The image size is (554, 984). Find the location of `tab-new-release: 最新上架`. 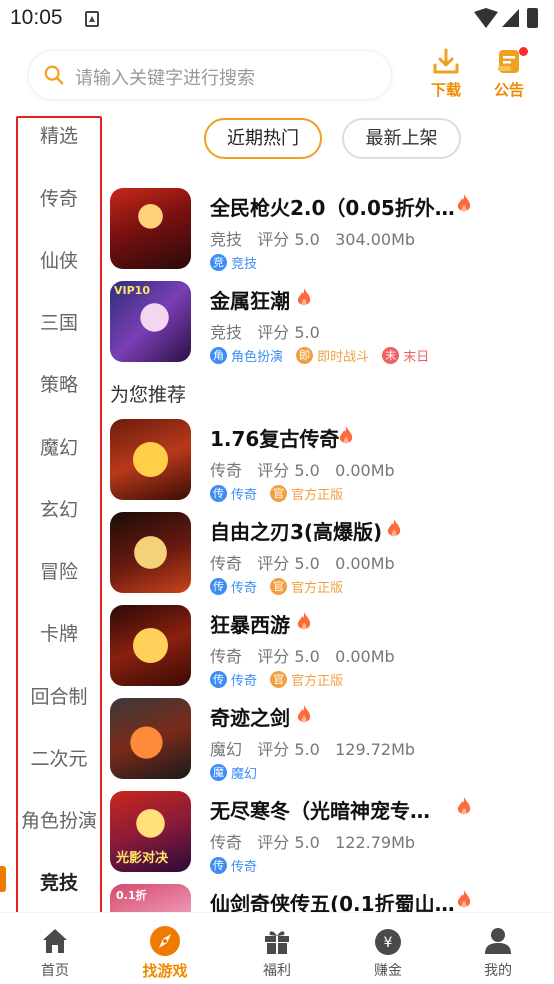

tab-new-release: 最新上架 is located at coordinates (401, 138).